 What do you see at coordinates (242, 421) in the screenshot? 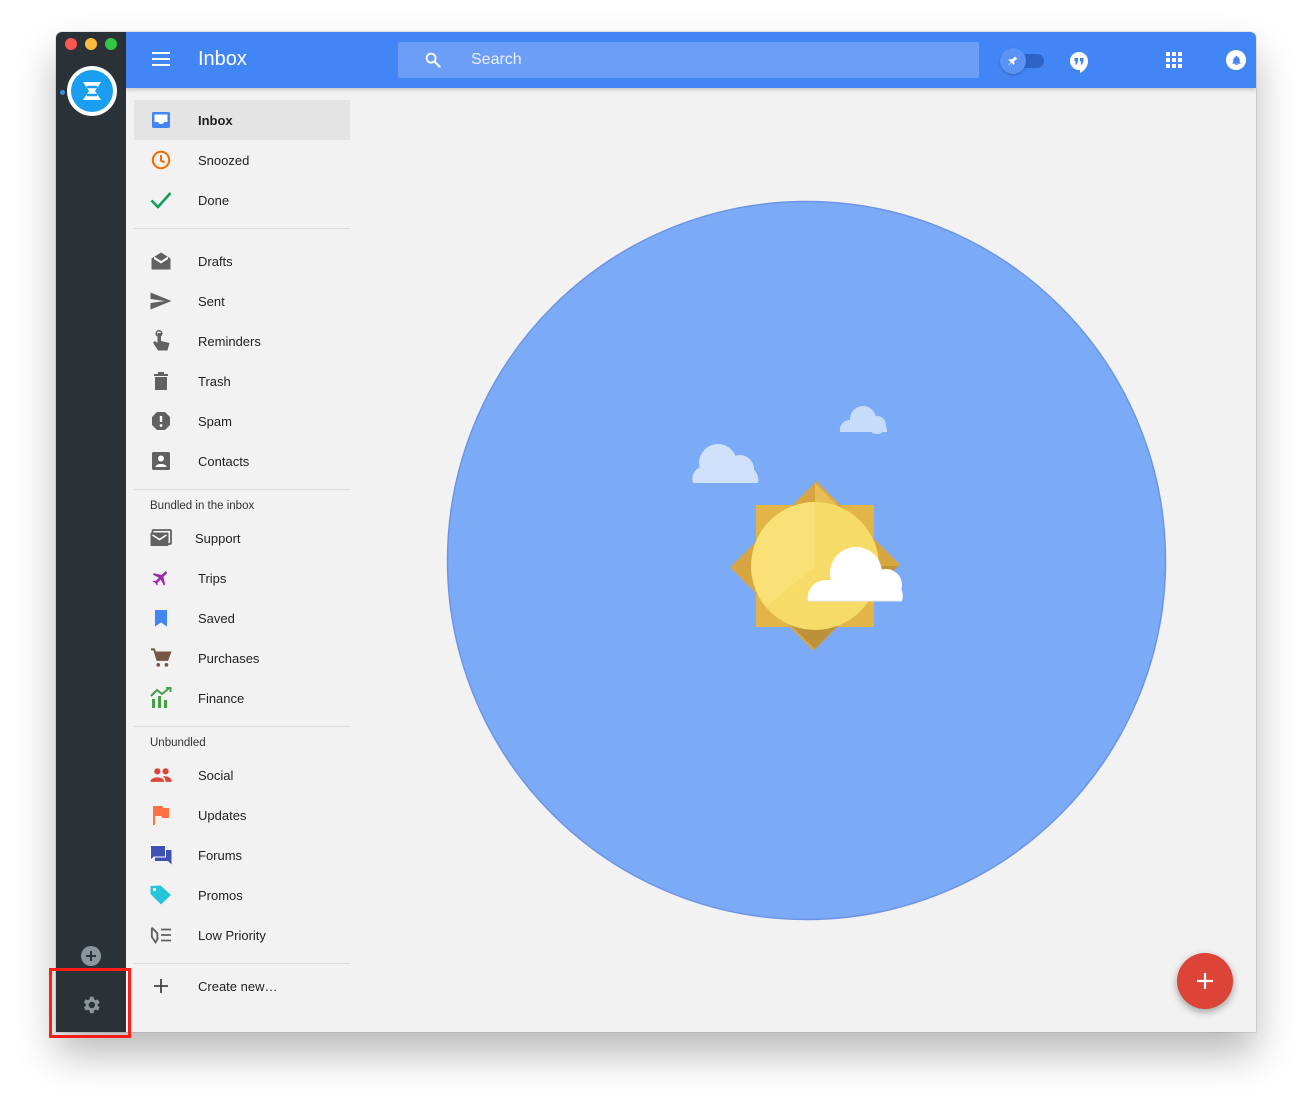
I see `nav-item-spam: Spam` at bounding box center [242, 421].